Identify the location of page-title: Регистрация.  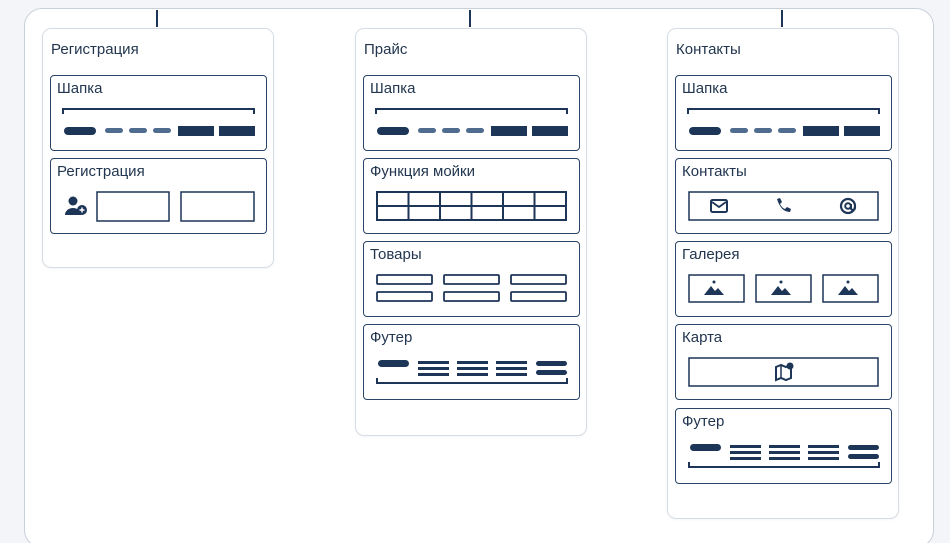
(95, 49).